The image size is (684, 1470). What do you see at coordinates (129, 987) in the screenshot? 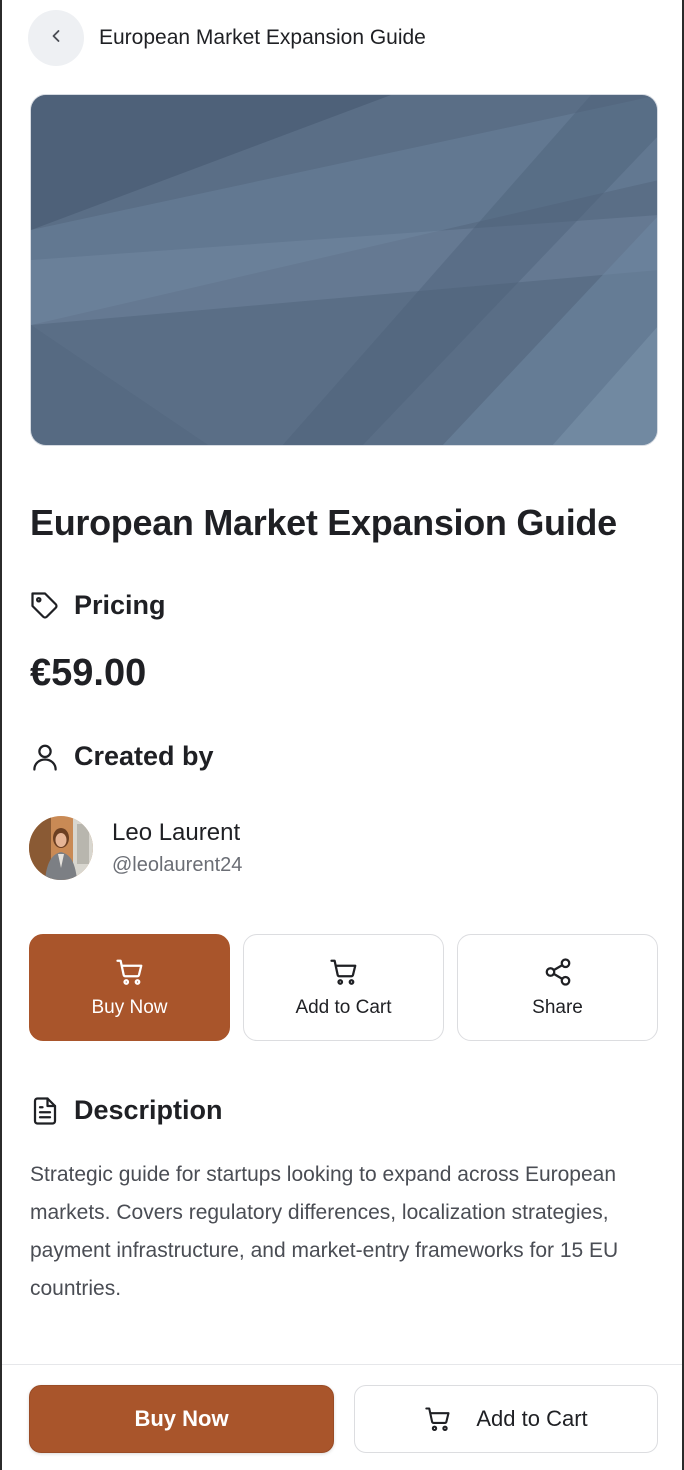
I see `buy-now-button: Buy Now` at bounding box center [129, 987].